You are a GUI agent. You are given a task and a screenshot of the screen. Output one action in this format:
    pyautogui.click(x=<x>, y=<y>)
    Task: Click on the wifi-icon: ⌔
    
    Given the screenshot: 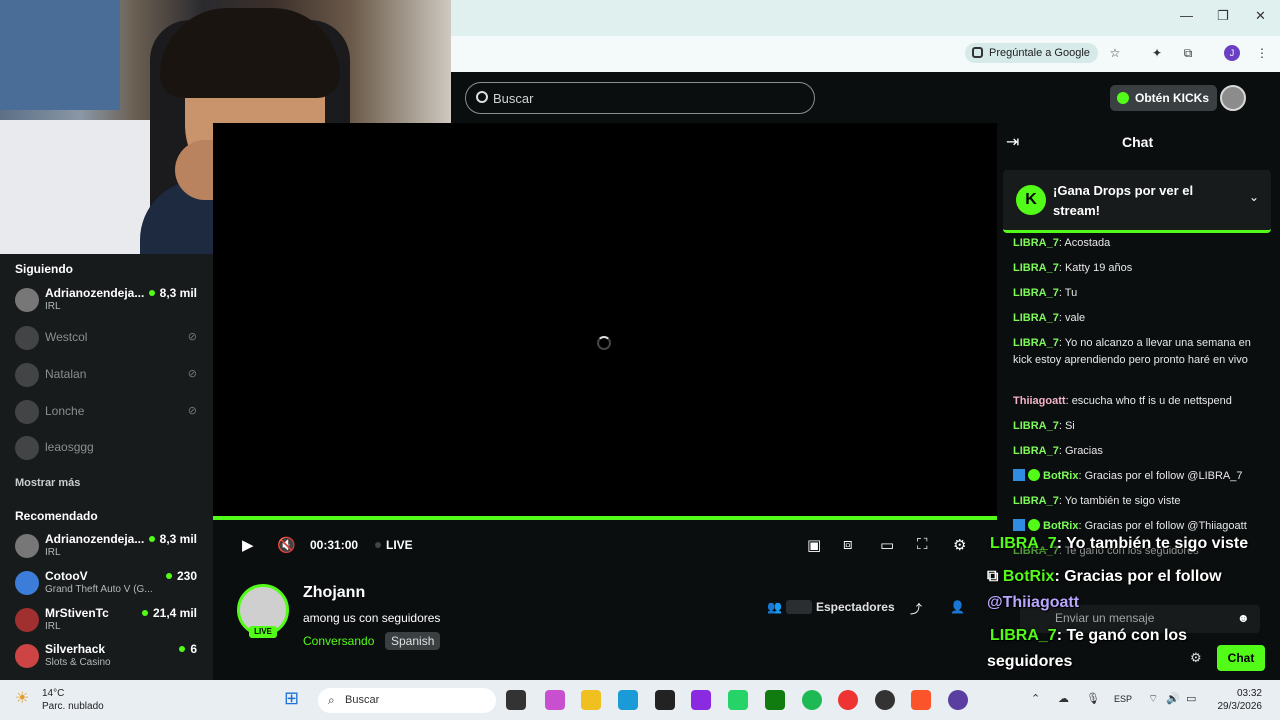 What is the action you would take?
    pyautogui.click(x=1153, y=699)
    